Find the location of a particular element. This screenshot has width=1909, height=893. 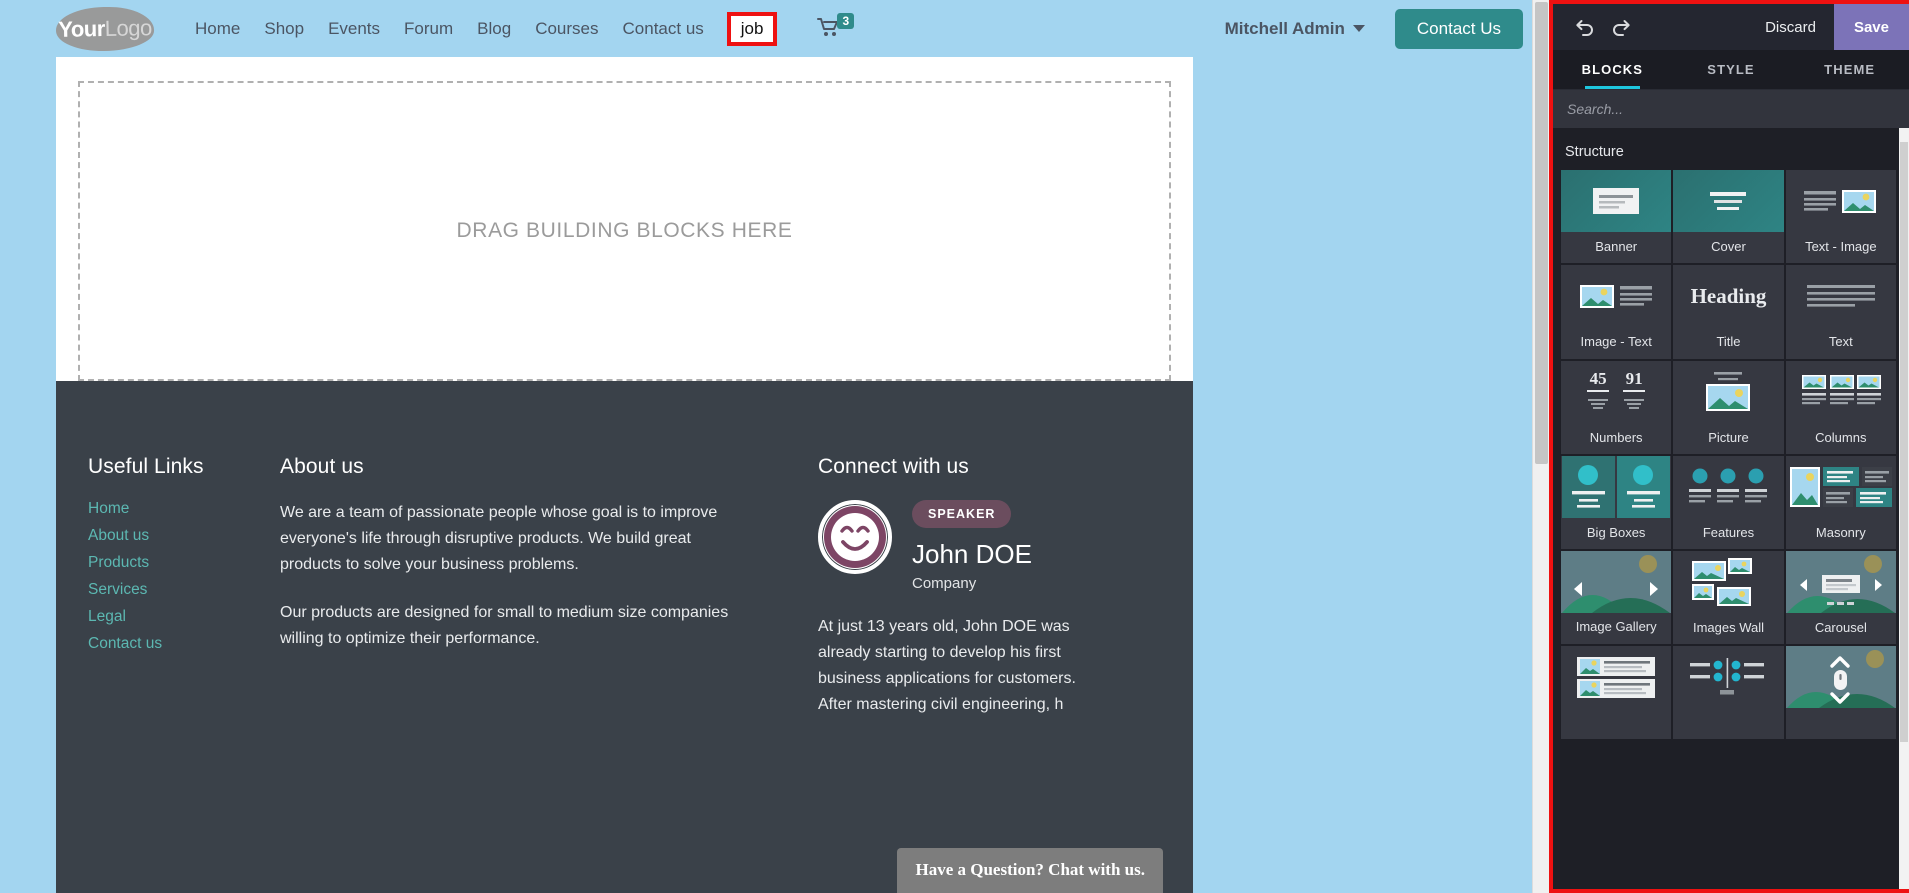

logo-light-text: Logo is located at coordinates (128, 27).